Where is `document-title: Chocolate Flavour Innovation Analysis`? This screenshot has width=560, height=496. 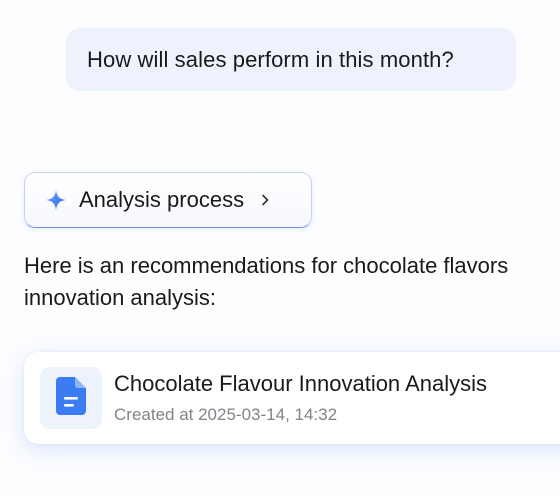
document-title: Chocolate Flavour Innovation Analysis is located at coordinates (300, 383).